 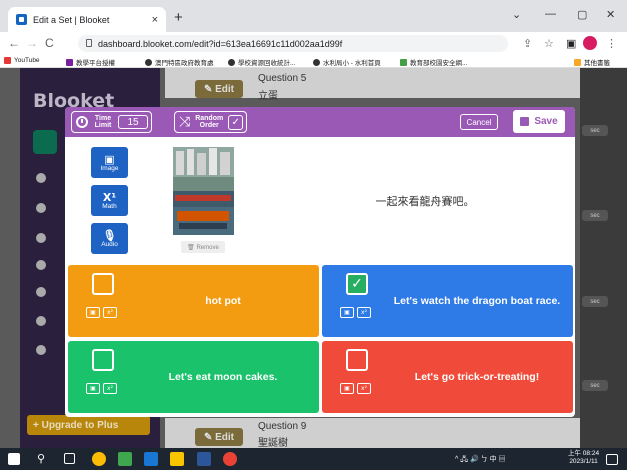 I want to click on random-order-label: Random Order, so click(x=209, y=122).